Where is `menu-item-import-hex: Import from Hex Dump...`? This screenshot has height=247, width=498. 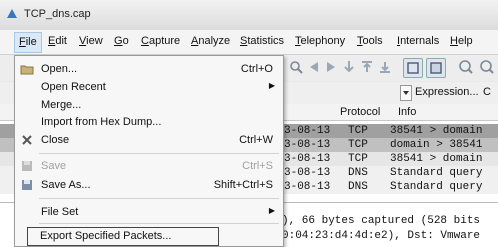 menu-item-import-hex: Import from Hex Dump... is located at coordinates (149, 123).